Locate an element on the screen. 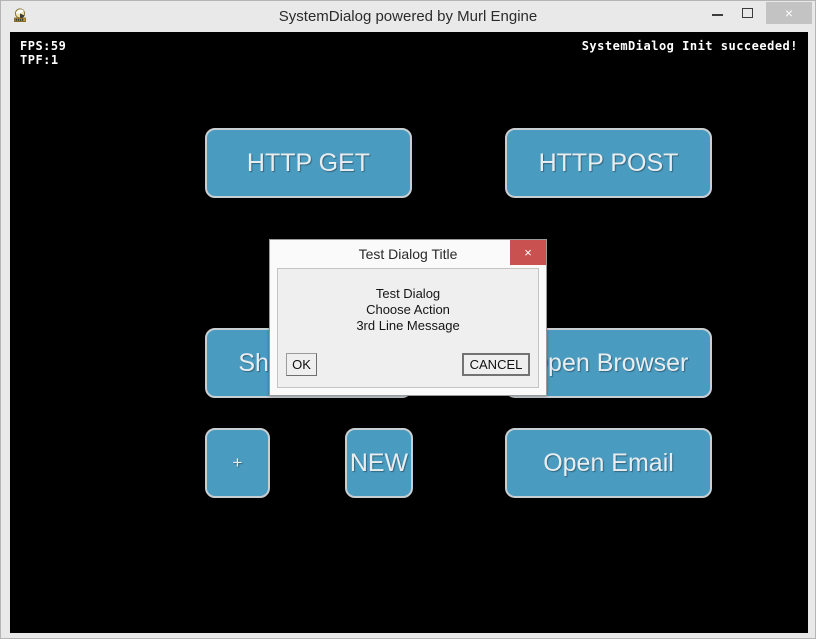 The height and width of the screenshot is (639, 816). status-message: SystemDialog Init succeeded! is located at coordinates (689, 46).